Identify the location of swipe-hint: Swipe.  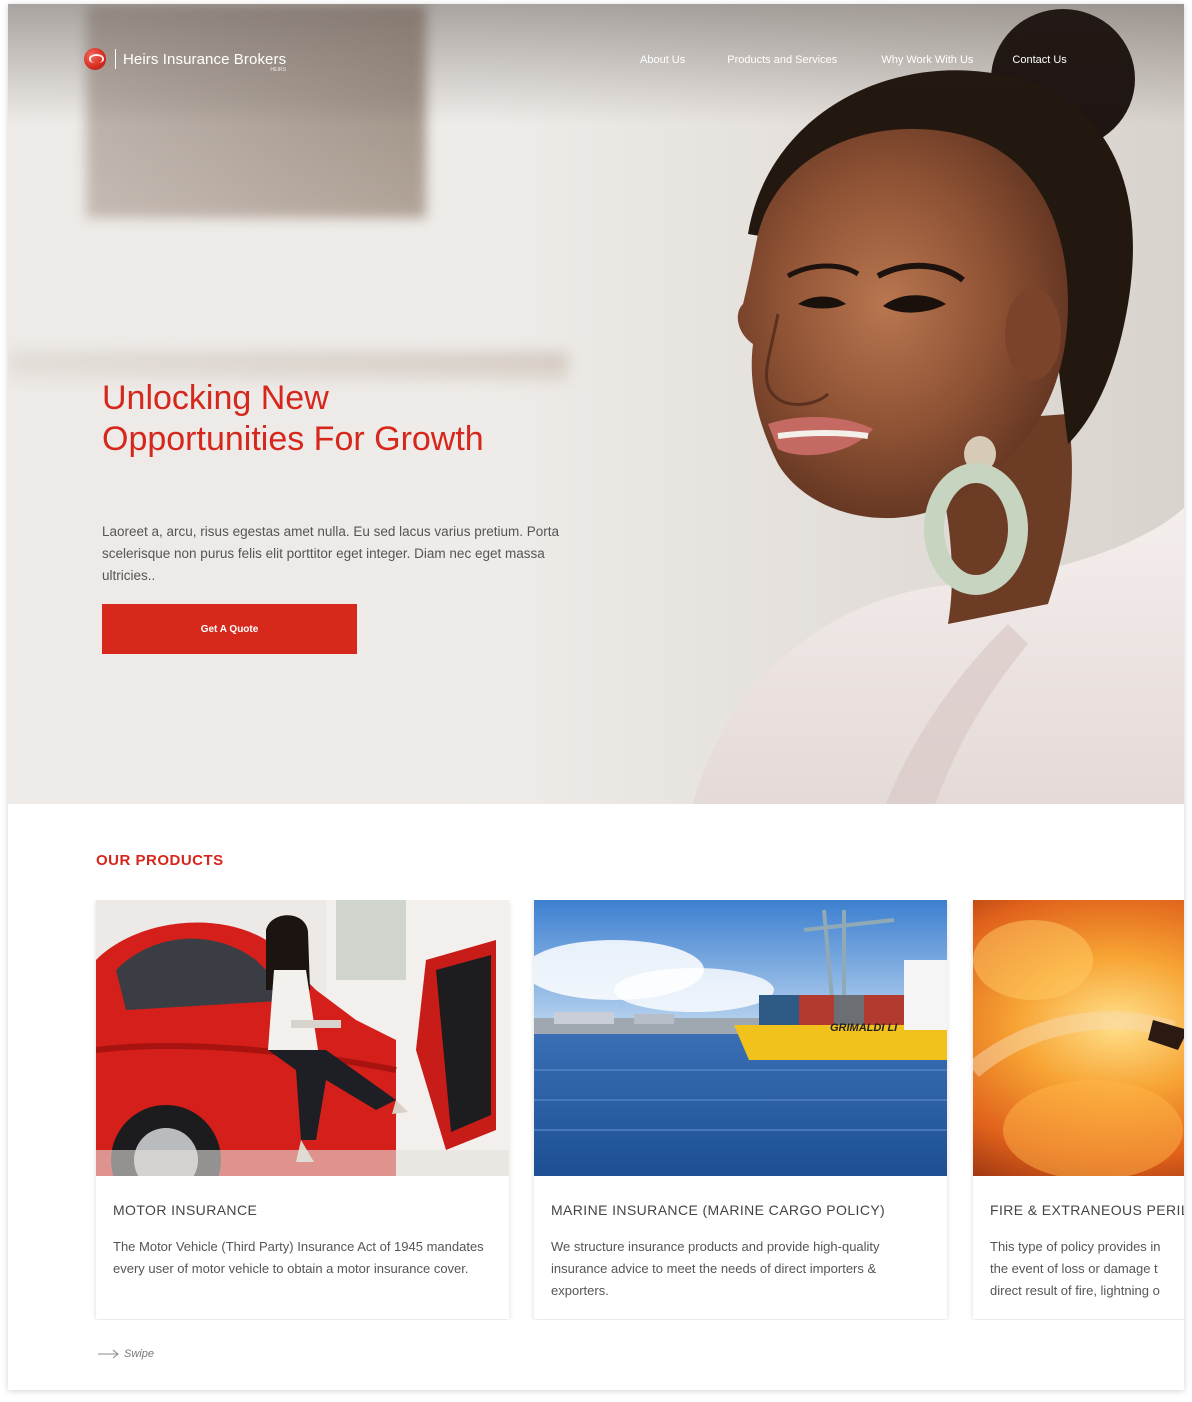
(126, 1354).